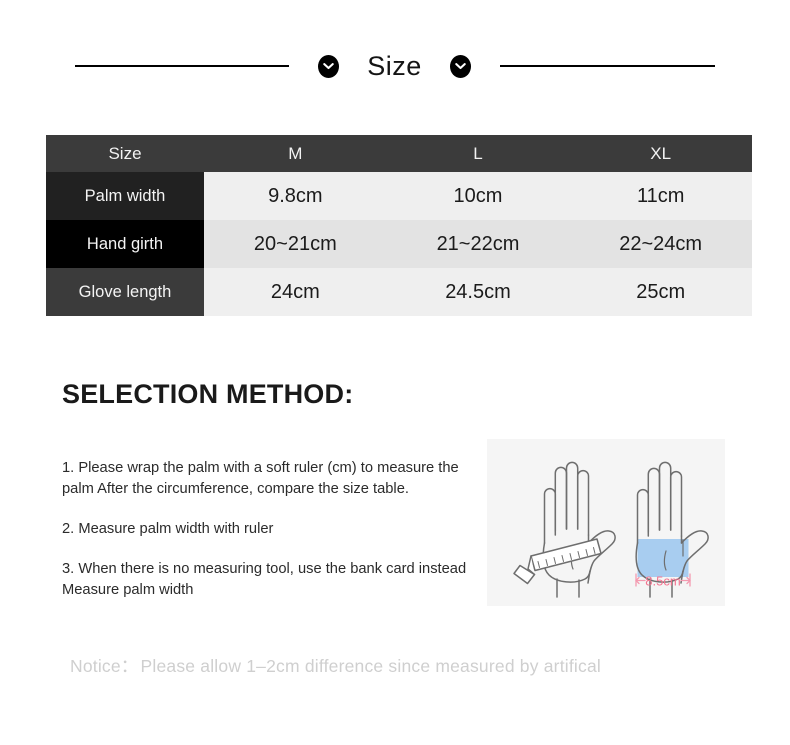 This screenshot has width=790, height=745. What do you see at coordinates (660, 292) in the screenshot?
I see `cell-glove-length-xl: 25cm` at bounding box center [660, 292].